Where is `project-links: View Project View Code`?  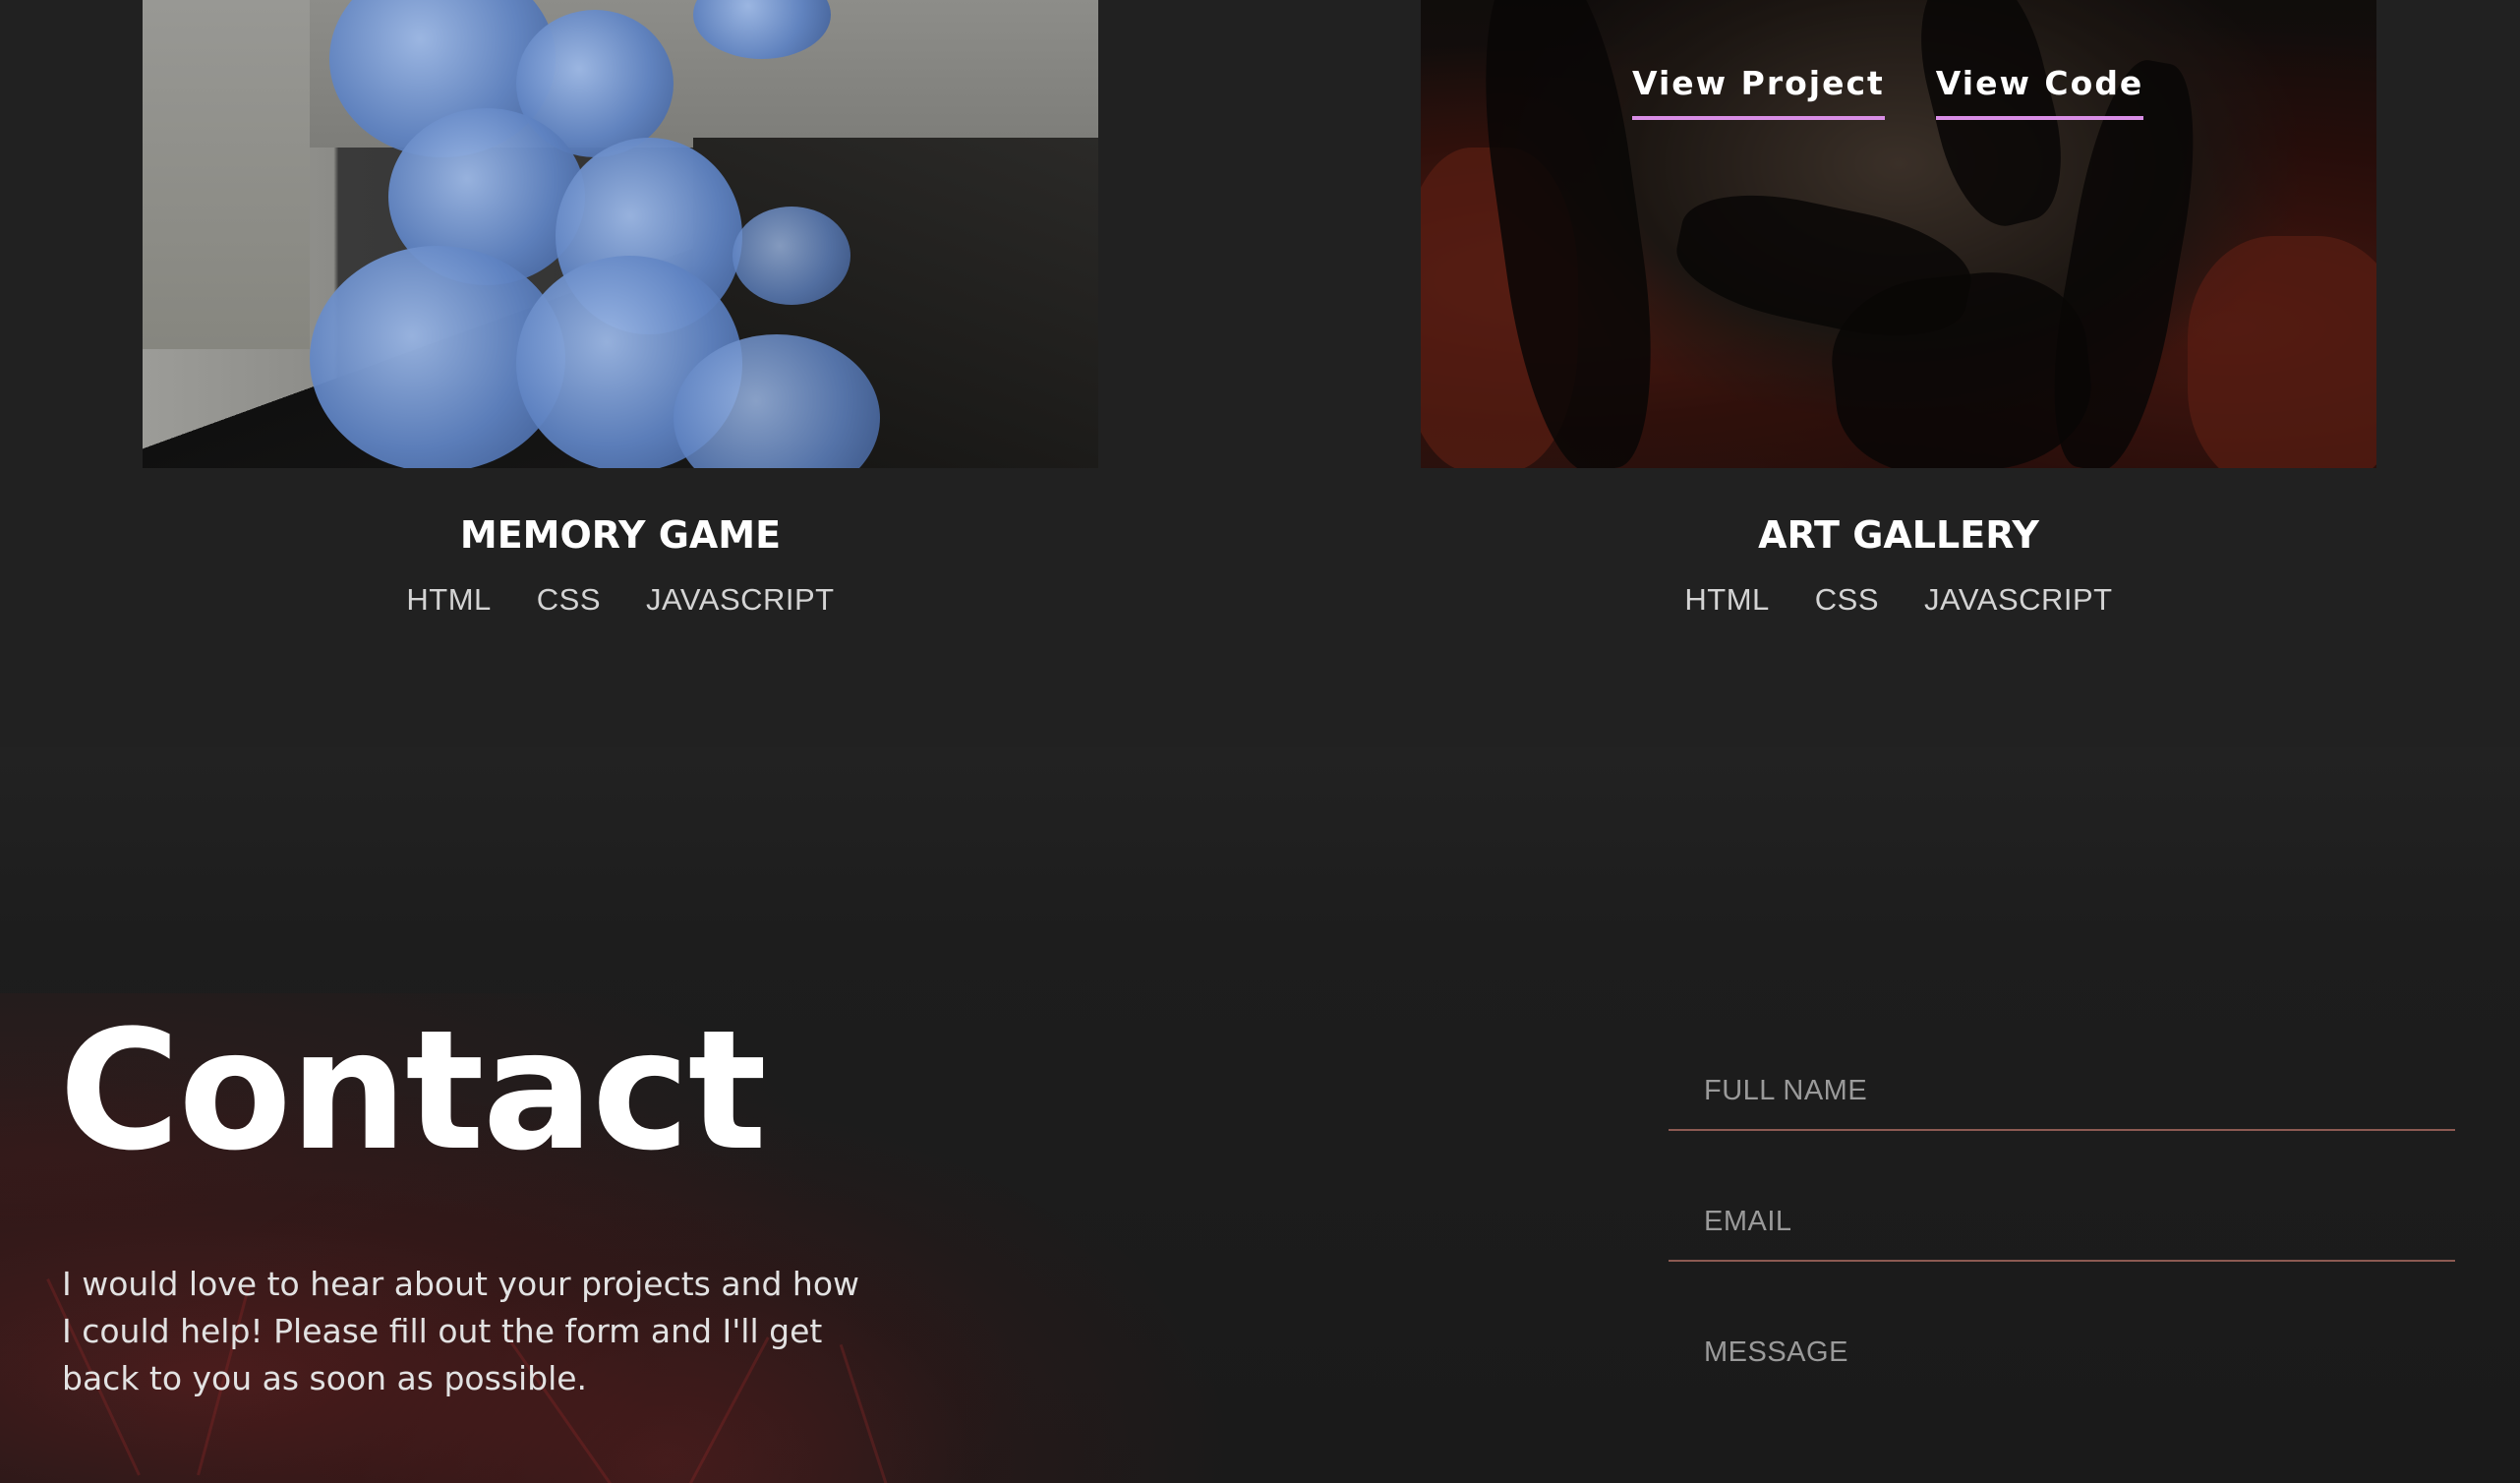 project-links: View Project View Code is located at coordinates (1888, 92).